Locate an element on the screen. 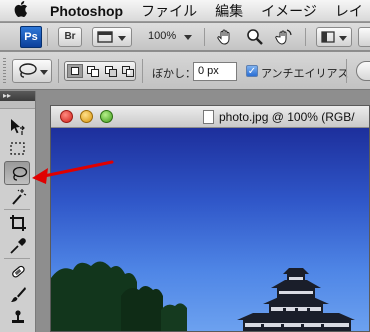 This screenshot has height=332, width=370. minimize-icon is located at coordinates (86, 116).